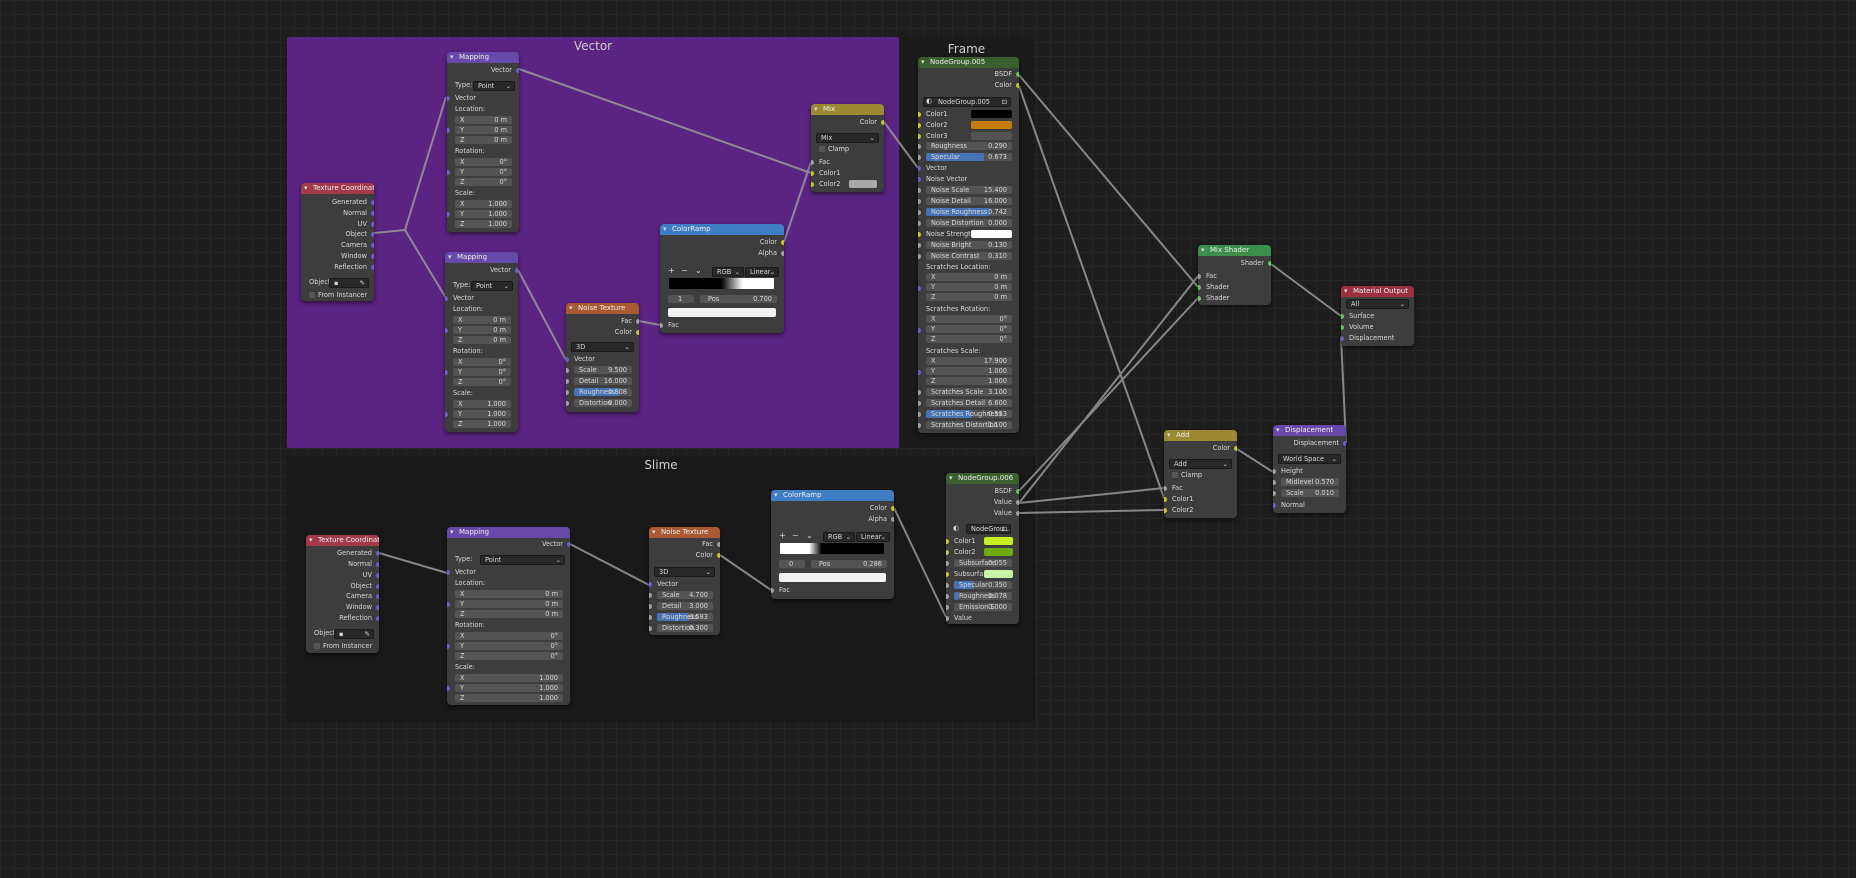 The width and height of the screenshot is (1856, 878). What do you see at coordinates (969, 212) in the screenshot?
I see `noise-roughness-field: Noise Roughness 0.742` at bounding box center [969, 212].